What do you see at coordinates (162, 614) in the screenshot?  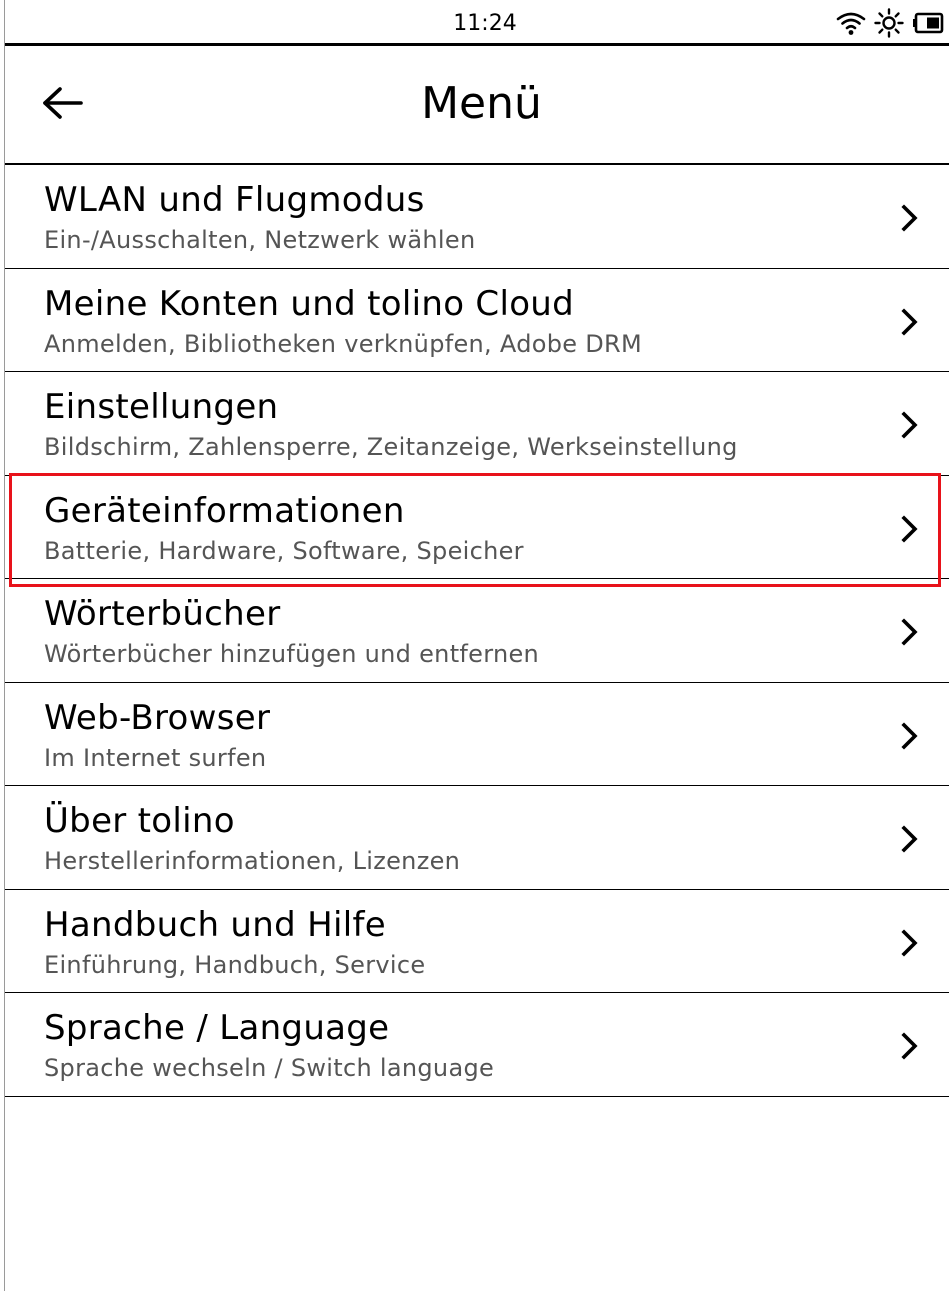 I see `menu-item-title: Wörterbücher` at bounding box center [162, 614].